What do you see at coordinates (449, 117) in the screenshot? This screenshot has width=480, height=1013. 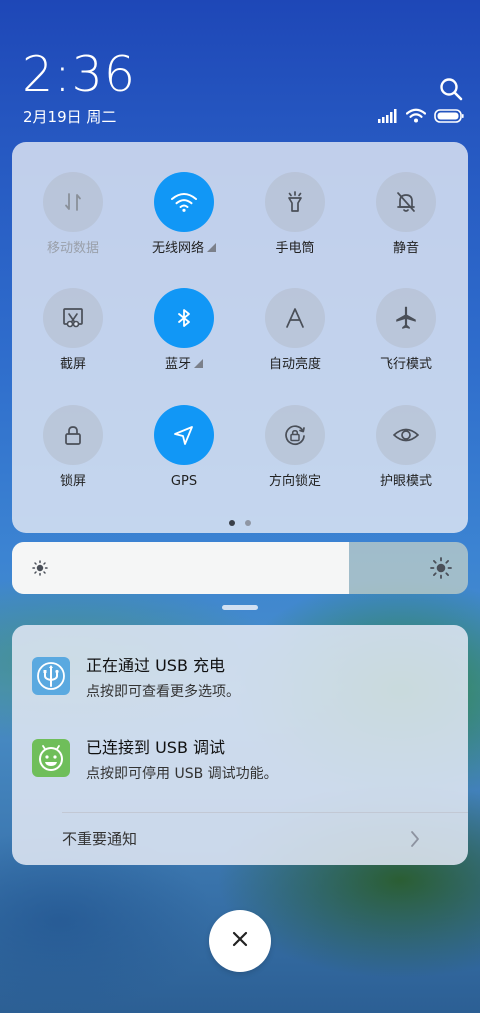 I see `battery-icon` at bounding box center [449, 117].